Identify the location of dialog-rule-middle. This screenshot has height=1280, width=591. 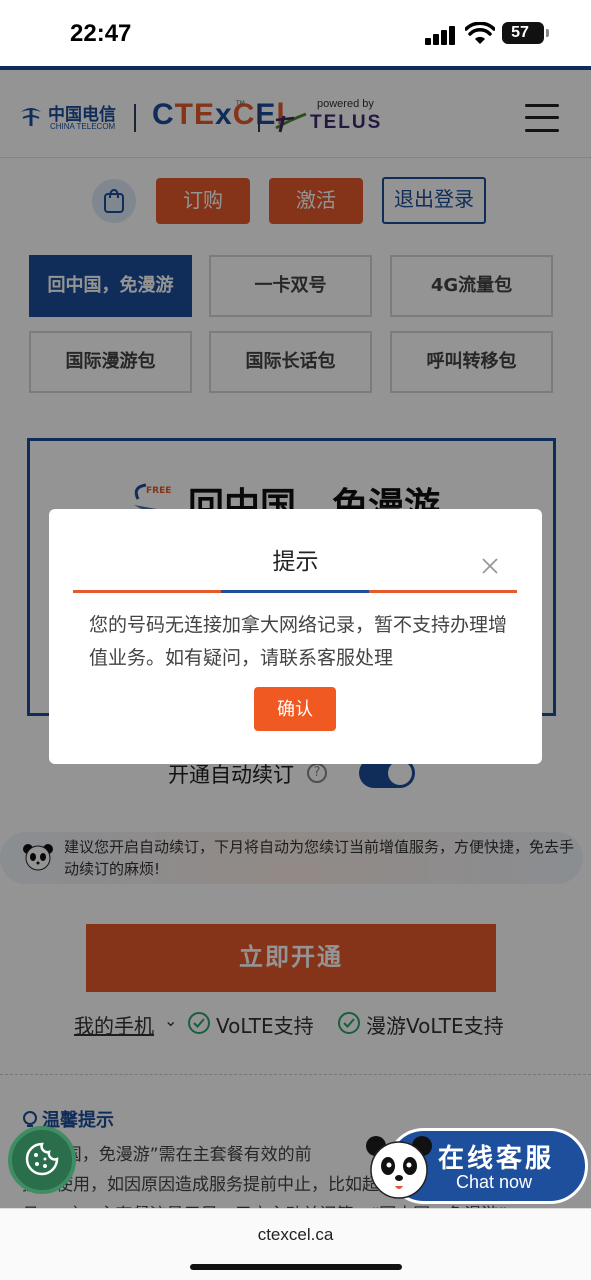
(295, 591).